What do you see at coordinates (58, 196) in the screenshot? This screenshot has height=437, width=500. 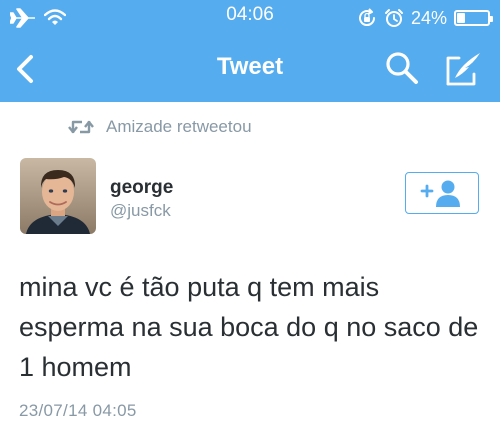 I see `avatar` at bounding box center [58, 196].